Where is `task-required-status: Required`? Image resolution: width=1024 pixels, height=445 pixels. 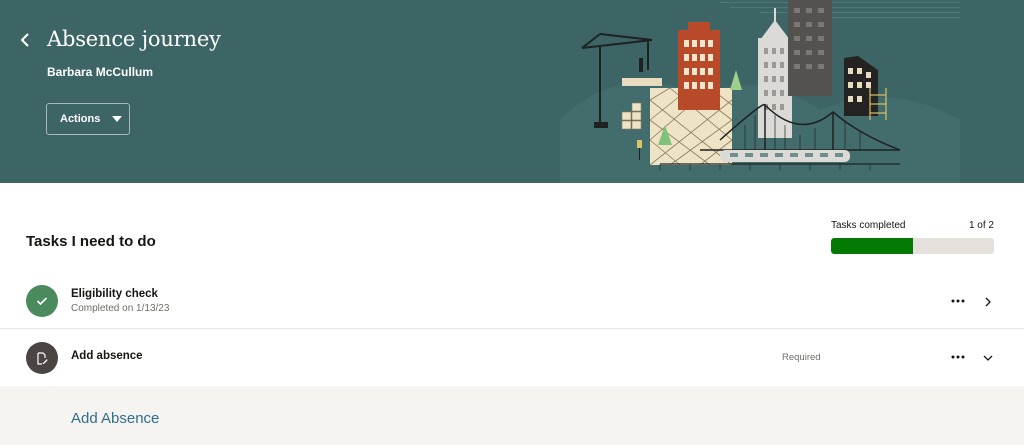
task-required-status: Required is located at coordinates (801, 357).